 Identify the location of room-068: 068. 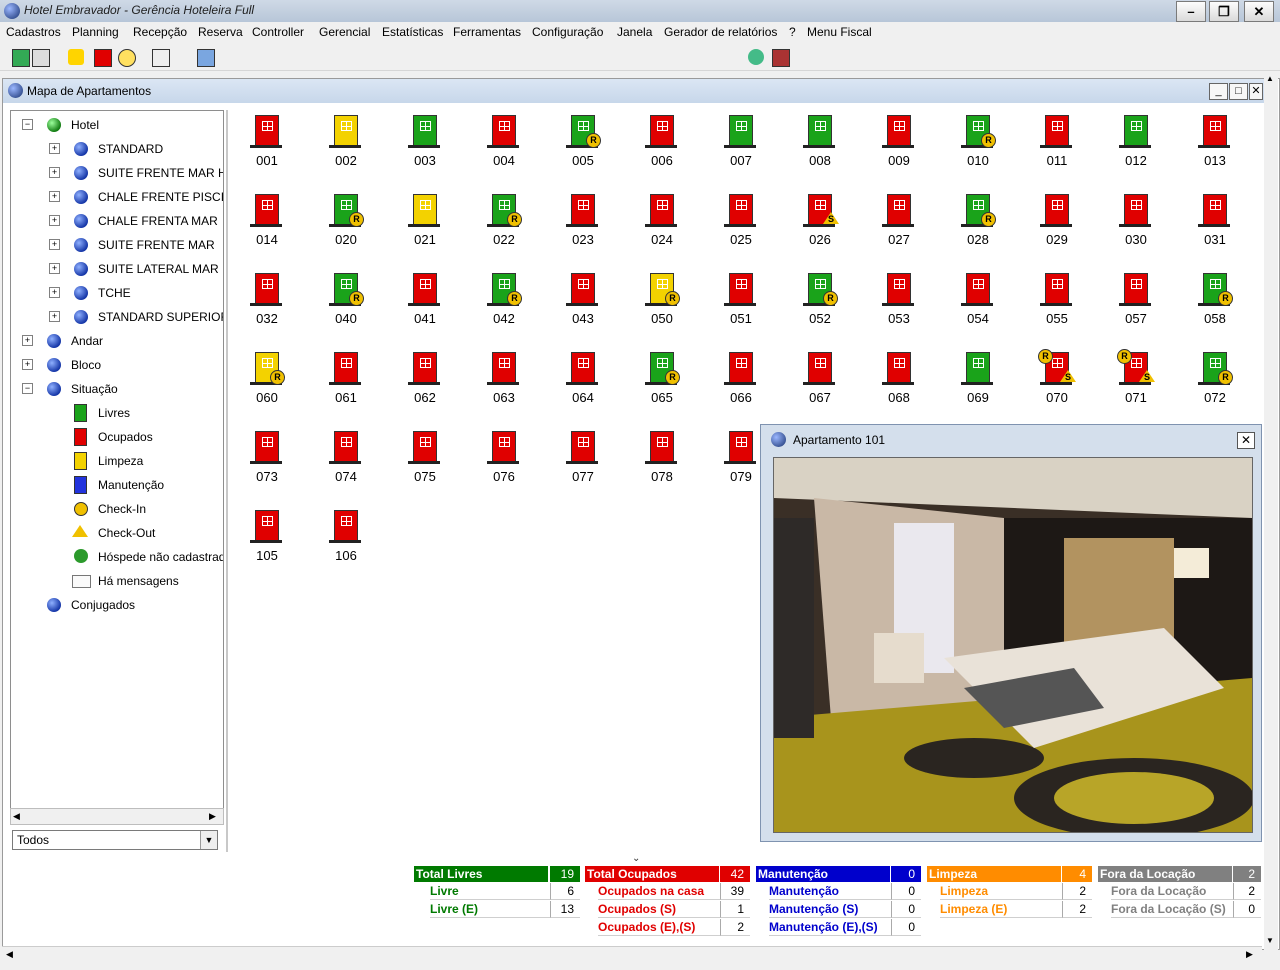
(899, 383).